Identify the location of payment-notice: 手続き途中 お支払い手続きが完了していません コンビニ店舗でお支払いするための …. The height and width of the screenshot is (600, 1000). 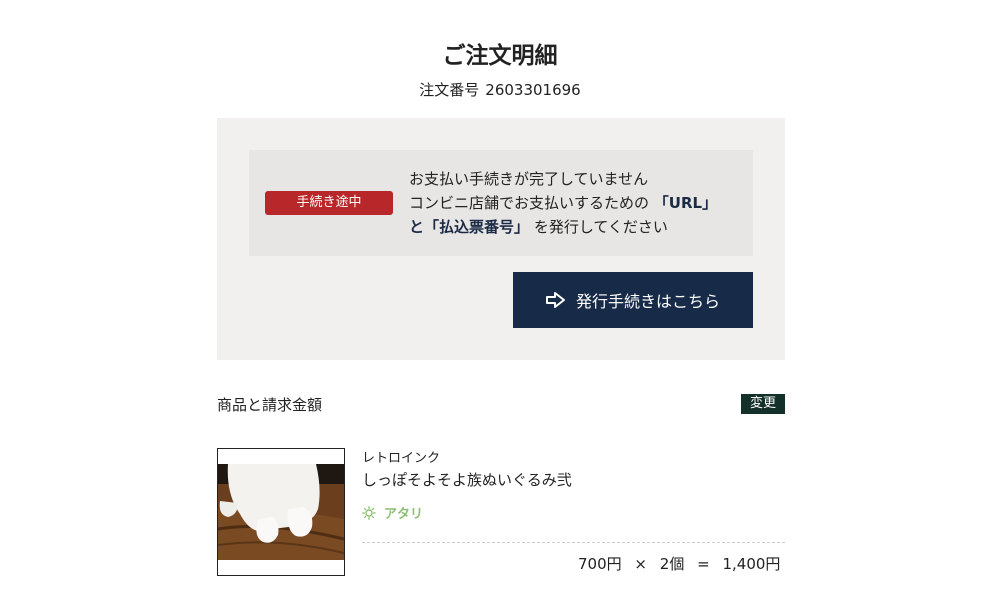
(501, 203).